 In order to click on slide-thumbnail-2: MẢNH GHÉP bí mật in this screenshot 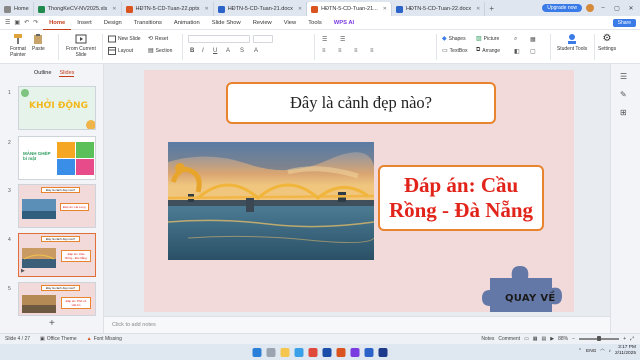, I will do `click(57, 158)`.